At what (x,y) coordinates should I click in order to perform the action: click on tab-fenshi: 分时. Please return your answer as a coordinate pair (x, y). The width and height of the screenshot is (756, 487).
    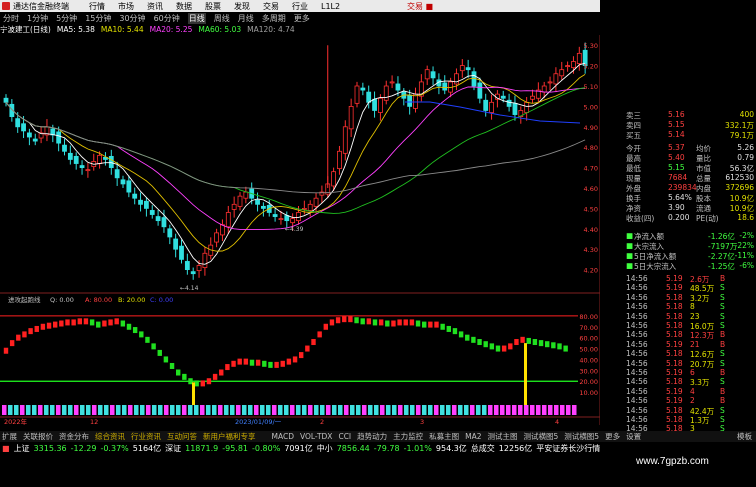
    Looking at the image, I should click on (11, 18).